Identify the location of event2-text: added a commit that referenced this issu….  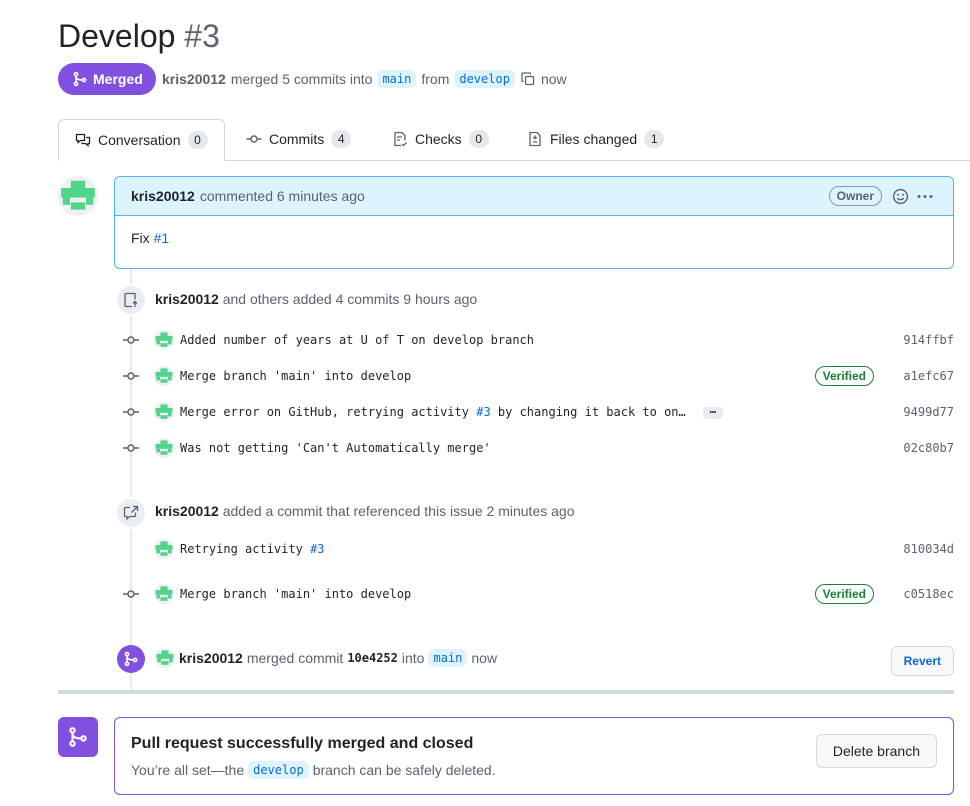
(398, 511).